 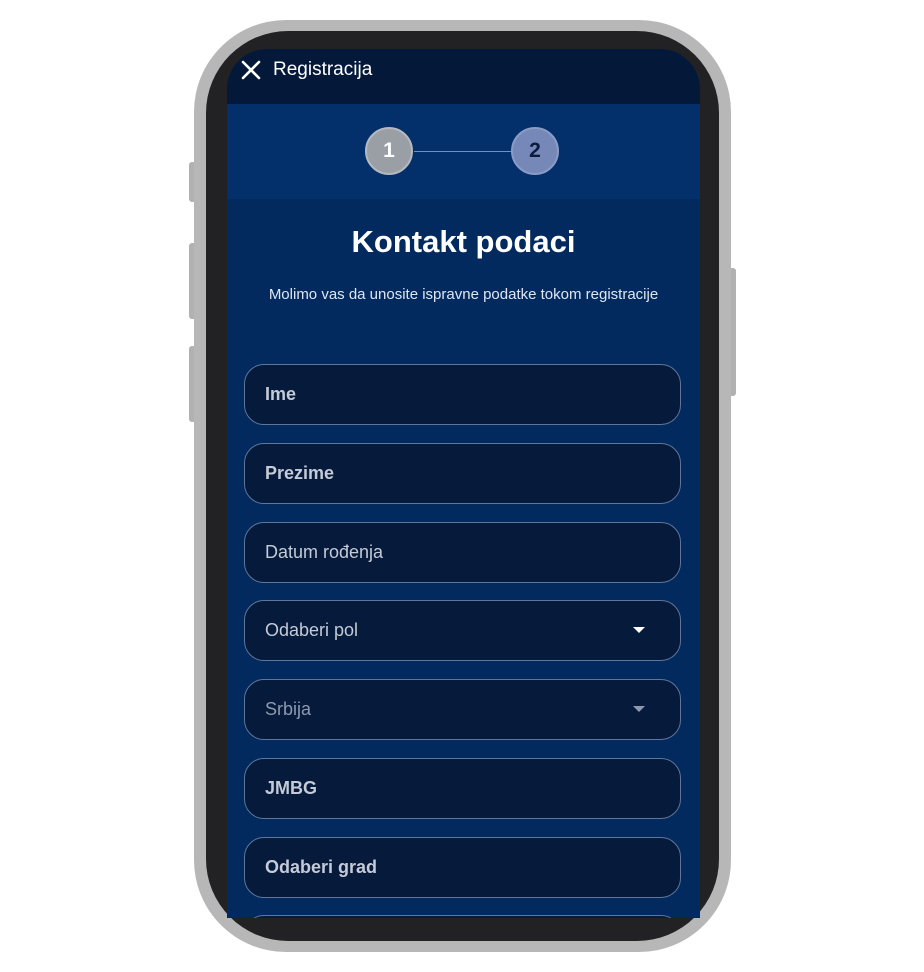 I want to click on step-1-indicator: 1, so click(x=389, y=151).